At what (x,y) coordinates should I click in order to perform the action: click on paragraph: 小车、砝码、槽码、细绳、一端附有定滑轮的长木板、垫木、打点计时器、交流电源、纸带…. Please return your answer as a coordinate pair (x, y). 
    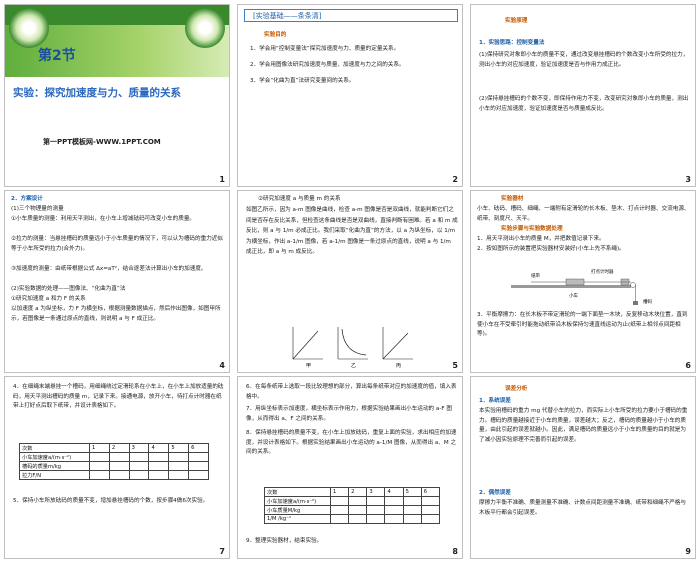
    Looking at the image, I should click on (583, 214).